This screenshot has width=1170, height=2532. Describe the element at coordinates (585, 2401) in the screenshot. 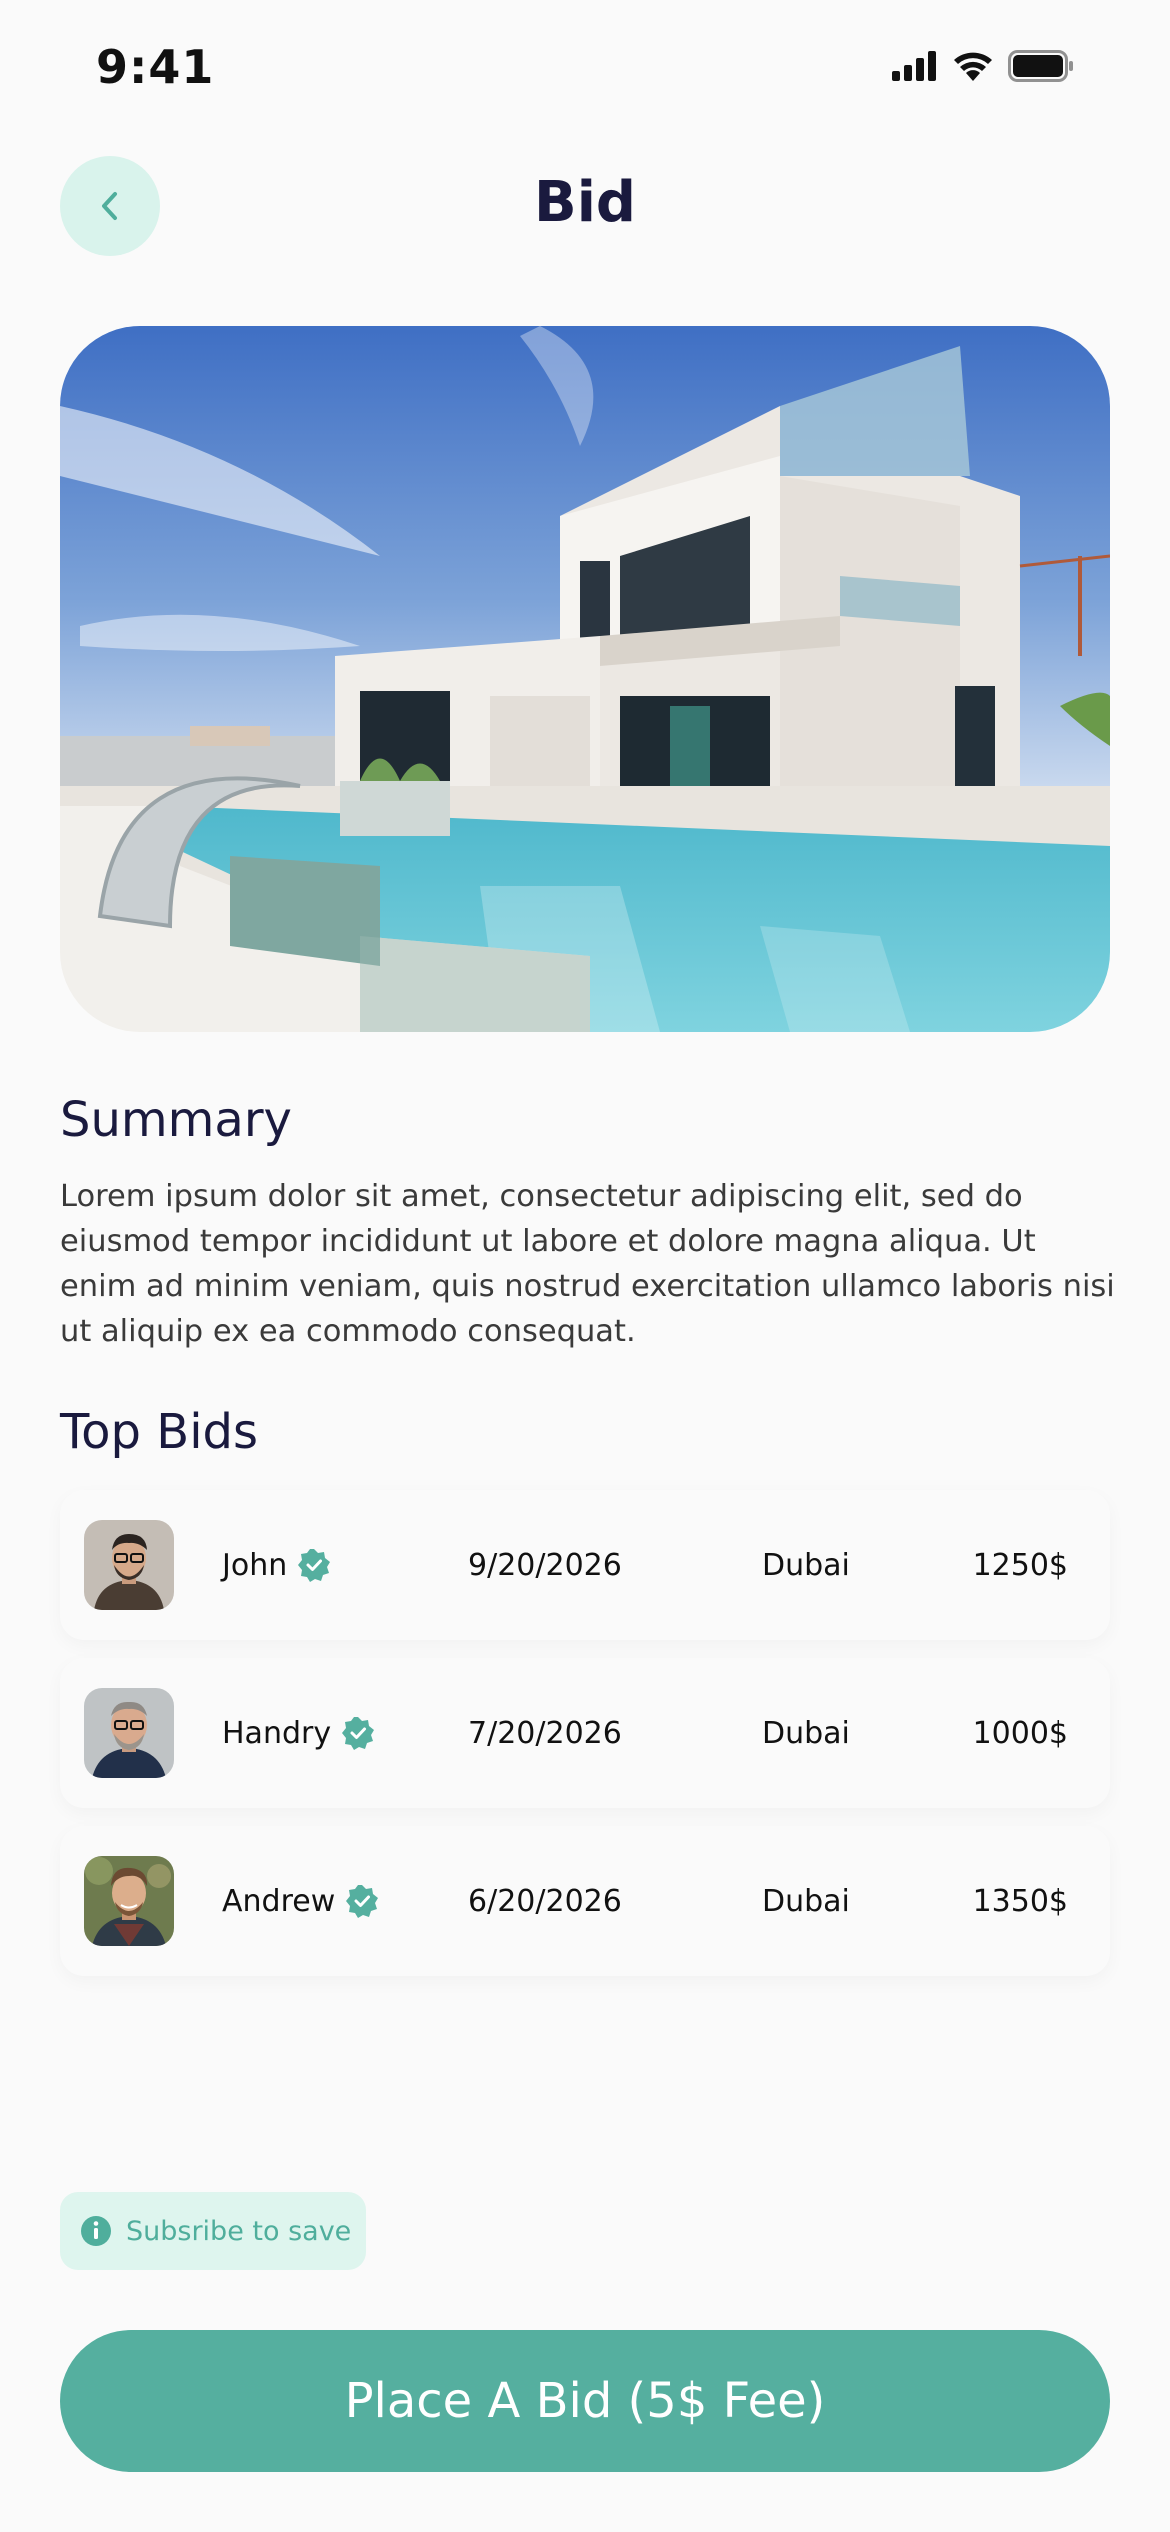

I see `place-bid-button: Place A Bid (5$ Fee)` at that location.